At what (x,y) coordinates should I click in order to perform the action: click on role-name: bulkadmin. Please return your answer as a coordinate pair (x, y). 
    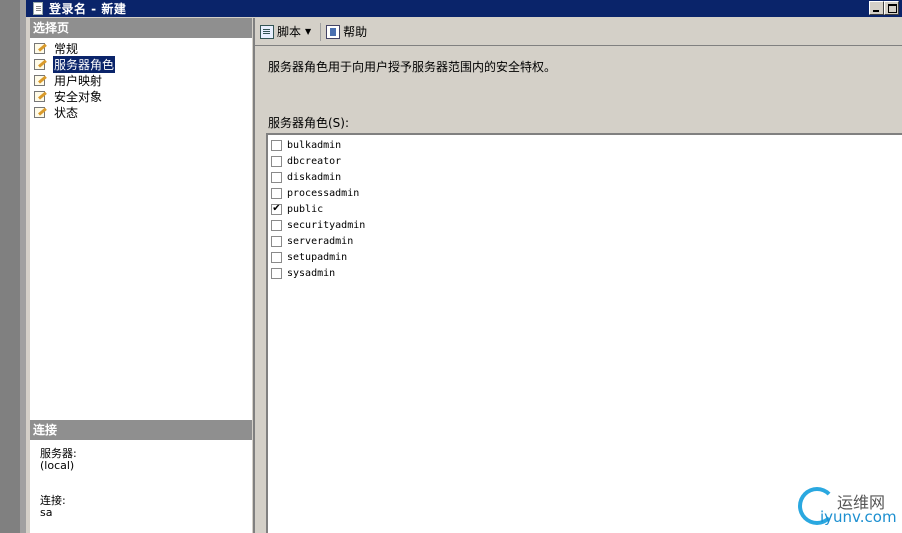
    Looking at the image, I should click on (314, 145).